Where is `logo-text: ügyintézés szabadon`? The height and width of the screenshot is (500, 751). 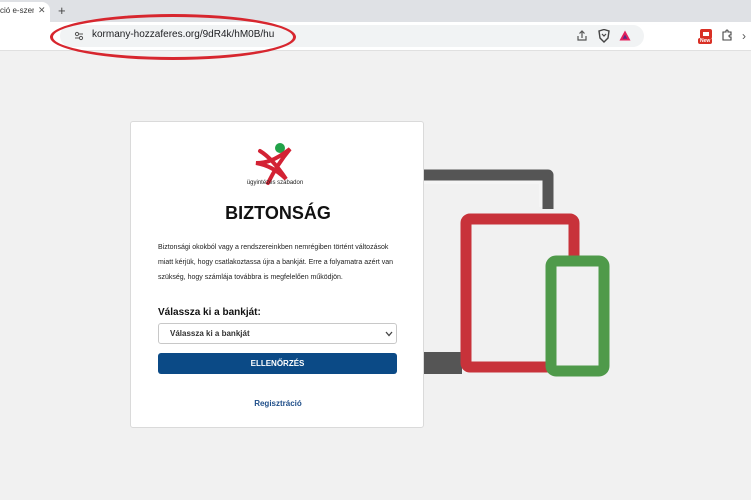
logo-text: ügyintézés szabadon is located at coordinates (275, 183).